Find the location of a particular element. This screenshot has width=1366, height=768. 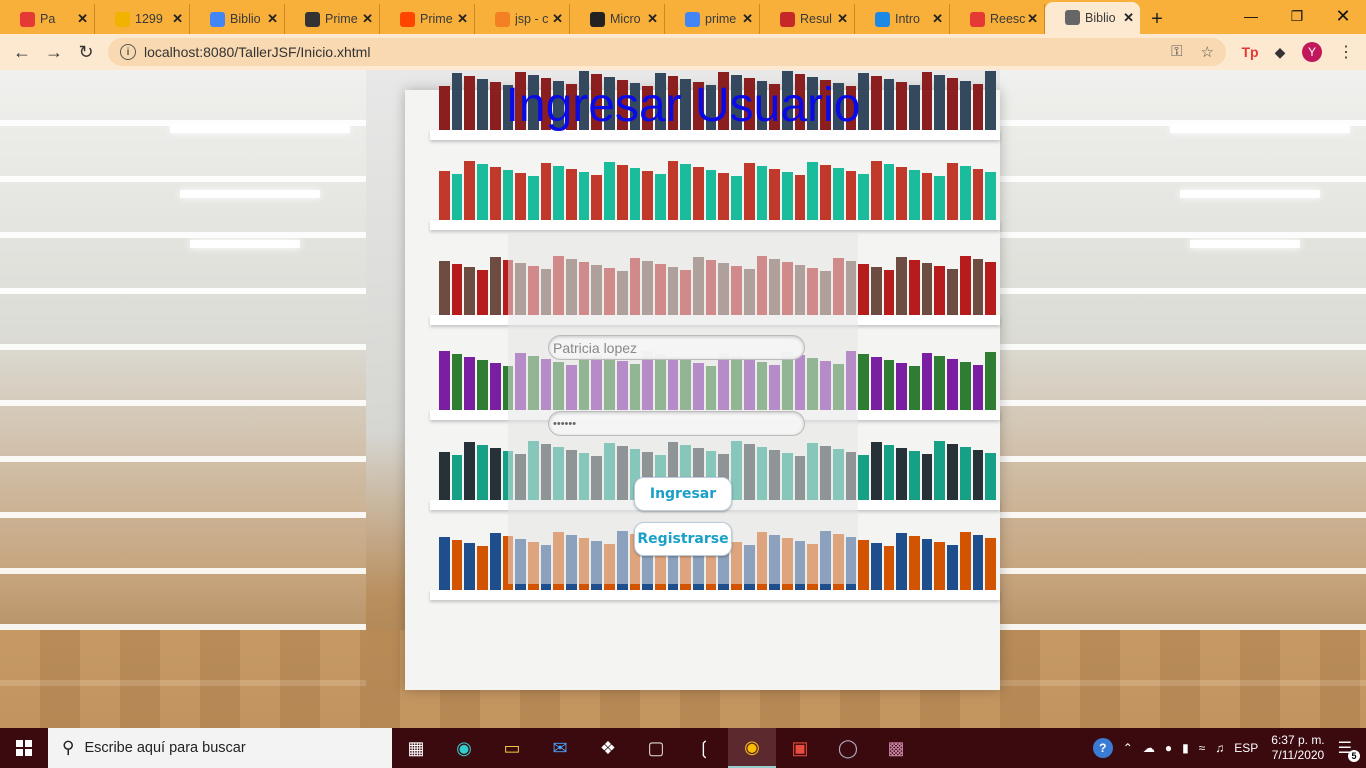

google-icon is located at coordinates (692, 19).